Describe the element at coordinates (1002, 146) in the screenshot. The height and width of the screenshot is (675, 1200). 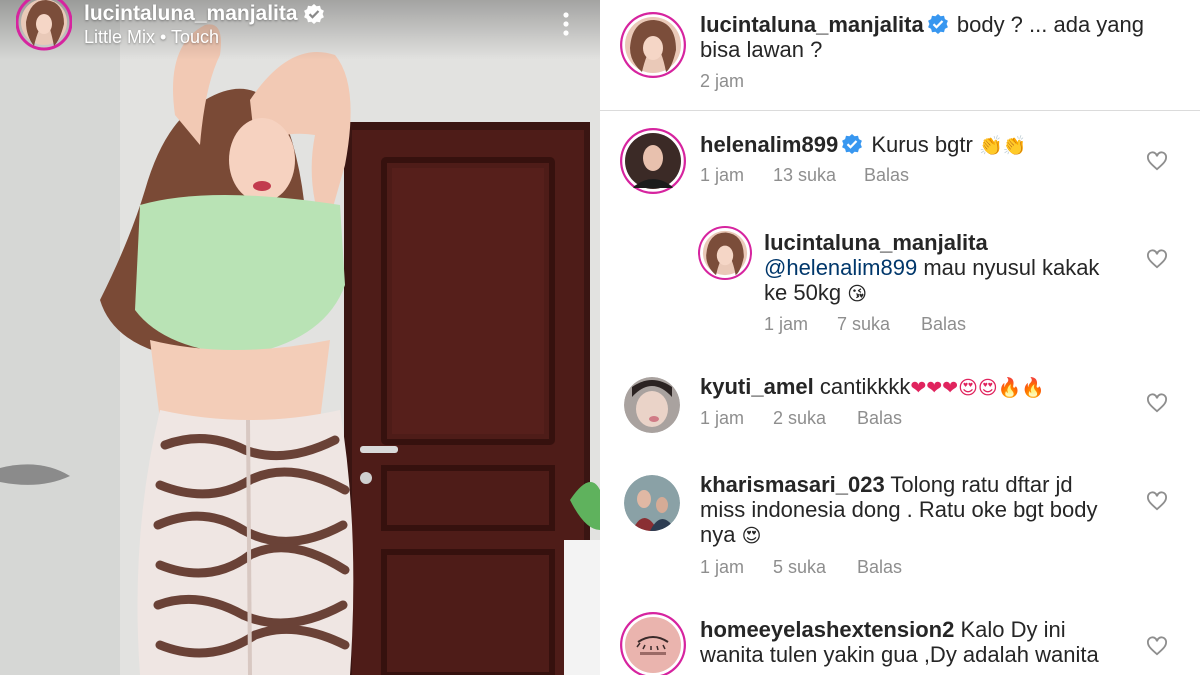
I see `emoji-clap-icon: 👏👏` at that location.